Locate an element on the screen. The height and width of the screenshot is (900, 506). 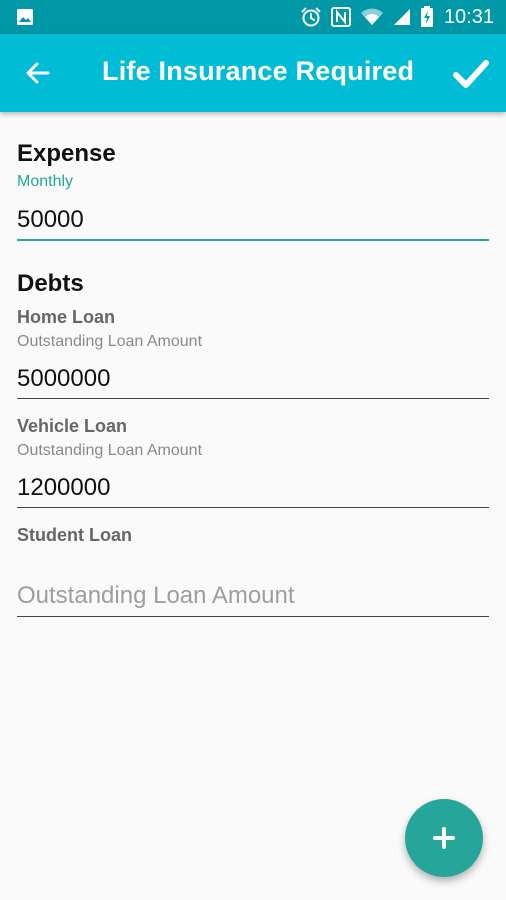
expense-heading: Expense is located at coordinates (66, 153).